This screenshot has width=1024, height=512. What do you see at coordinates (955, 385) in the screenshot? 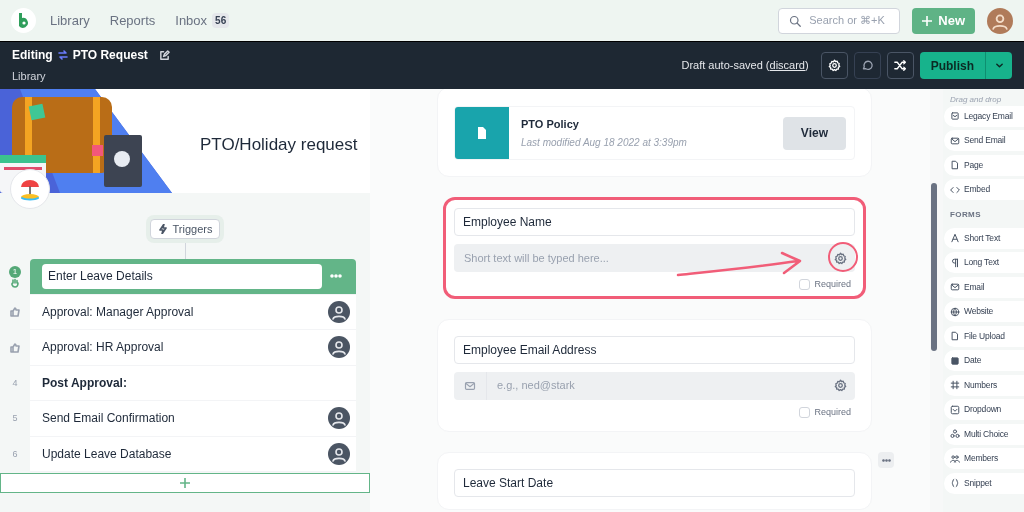
I see `numbers-icon` at bounding box center [955, 385].